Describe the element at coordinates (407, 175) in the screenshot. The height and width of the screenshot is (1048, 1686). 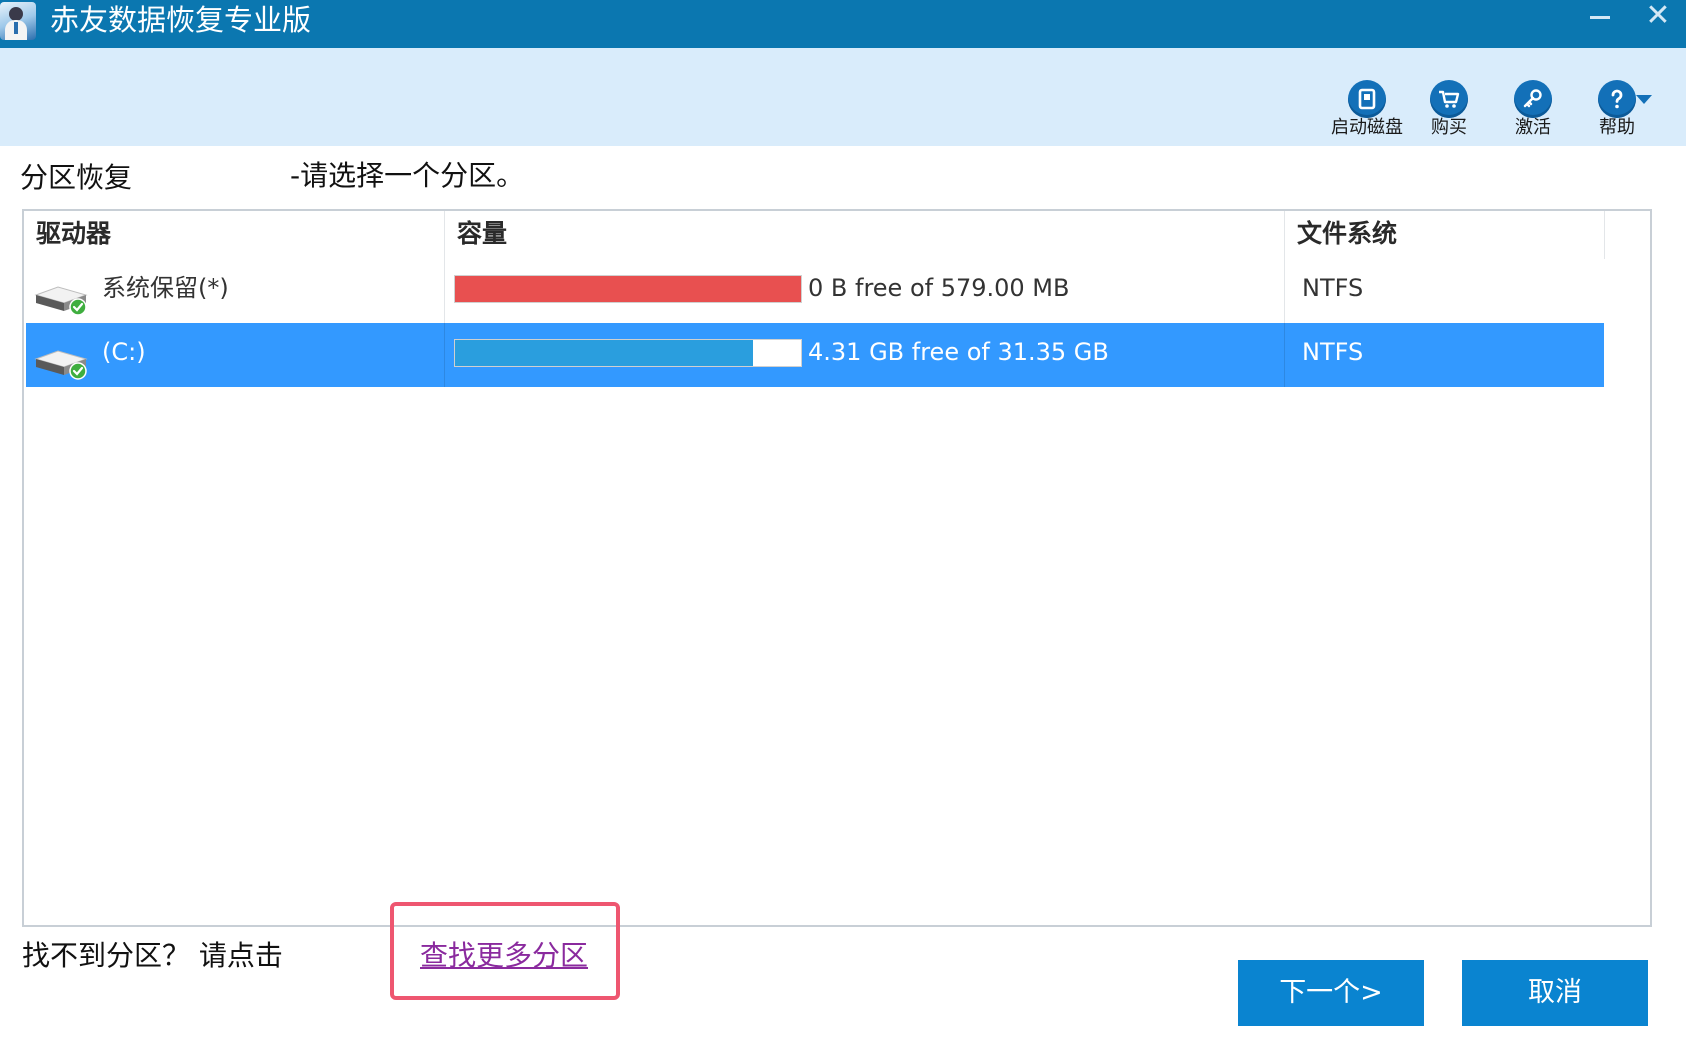
I see `page-hint: -请选择一个分区。` at that location.